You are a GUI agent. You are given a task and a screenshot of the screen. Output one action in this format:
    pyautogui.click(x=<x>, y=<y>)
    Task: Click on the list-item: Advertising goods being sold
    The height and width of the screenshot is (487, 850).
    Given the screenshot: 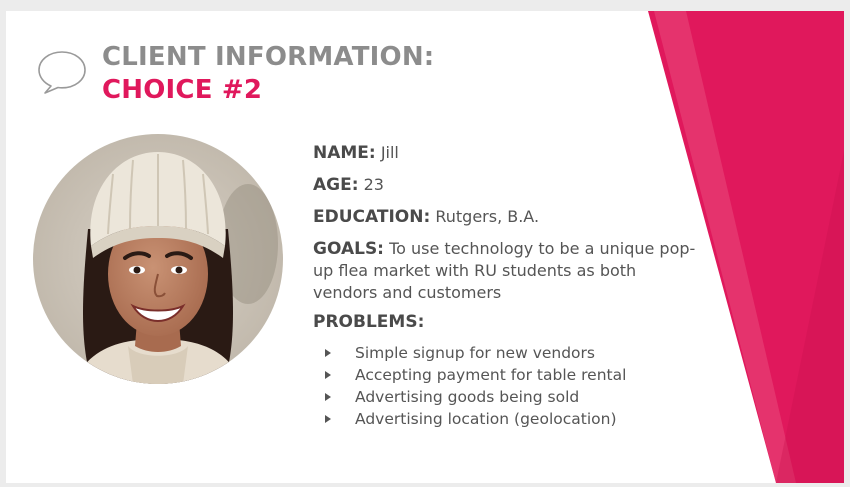 What is the action you would take?
    pyautogui.click(x=511, y=397)
    